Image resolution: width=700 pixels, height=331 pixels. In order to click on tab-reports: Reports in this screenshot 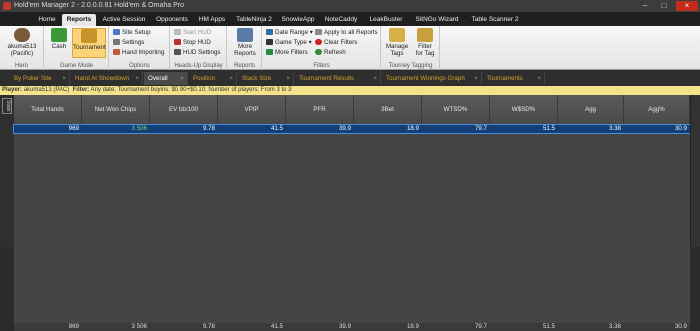, I will do `click(79, 20)`.